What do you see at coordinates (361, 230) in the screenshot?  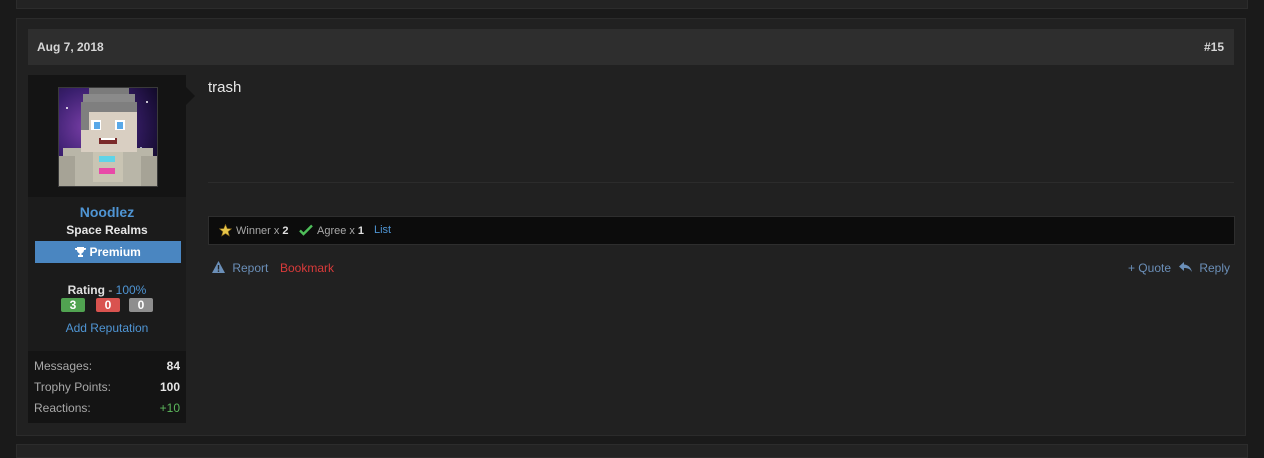 I see `reaction-count: 1` at bounding box center [361, 230].